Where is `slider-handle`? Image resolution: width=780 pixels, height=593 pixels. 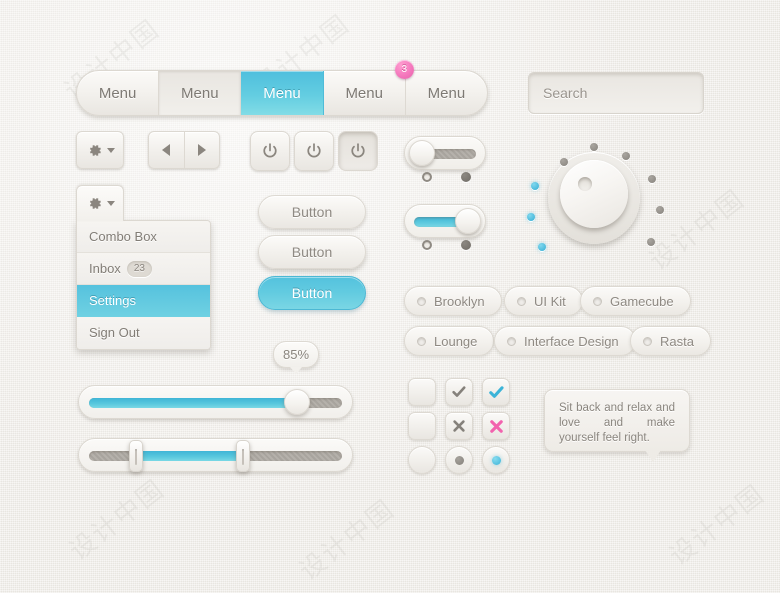
slider-handle is located at coordinates (297, 402).